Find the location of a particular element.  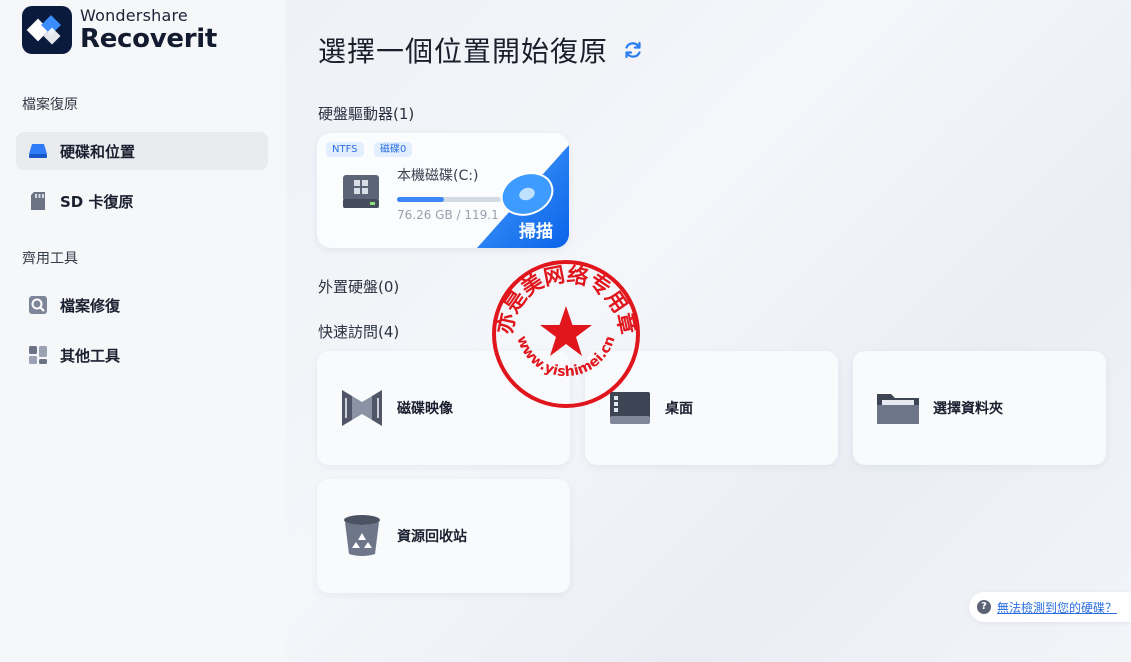

brand-company: Wondershare is located at coordinates (134, 15).